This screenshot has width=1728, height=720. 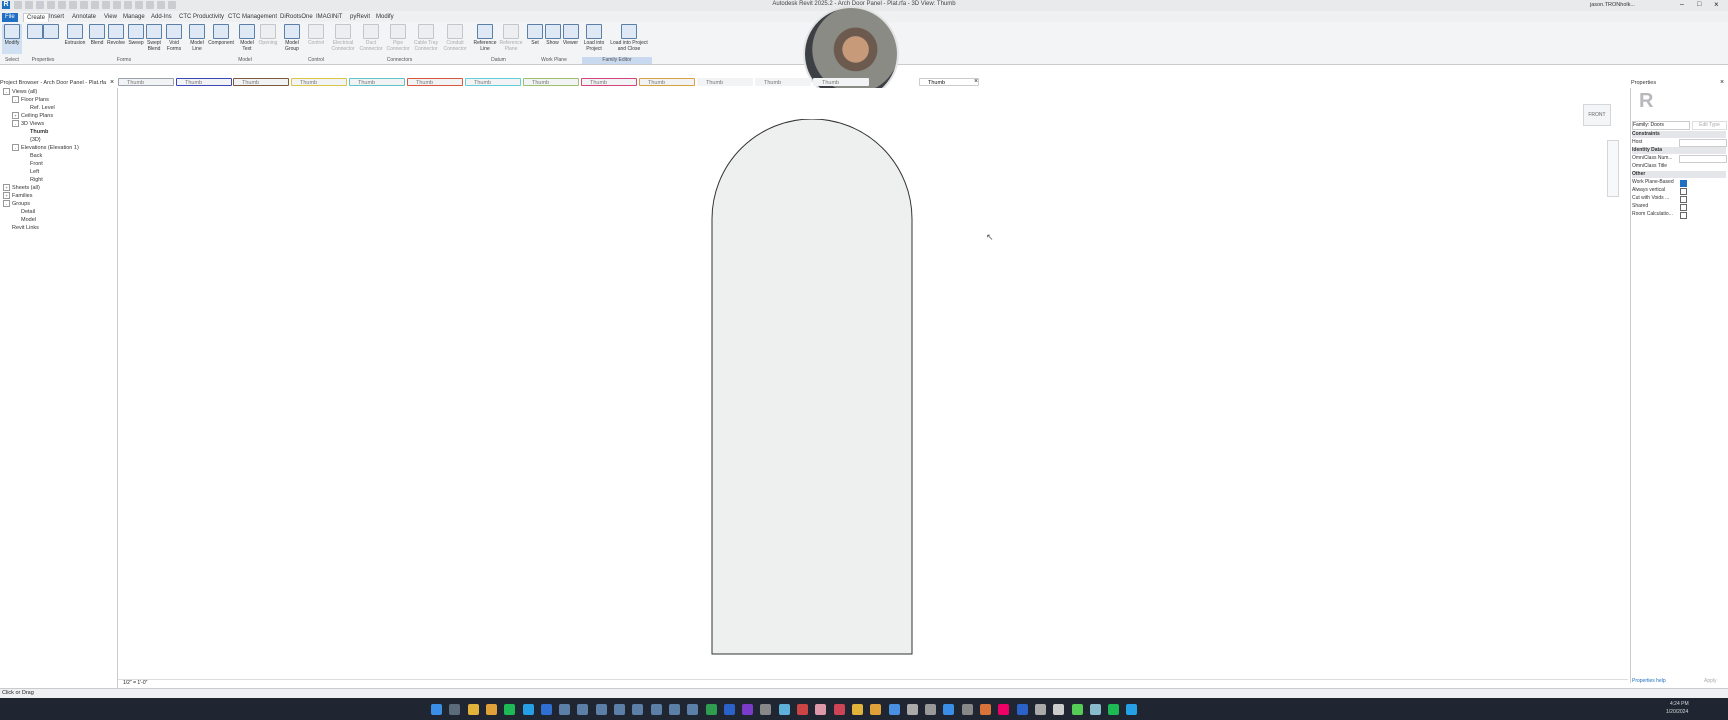 I want to click on thin-lines-icon, so click(x=150, y=5).